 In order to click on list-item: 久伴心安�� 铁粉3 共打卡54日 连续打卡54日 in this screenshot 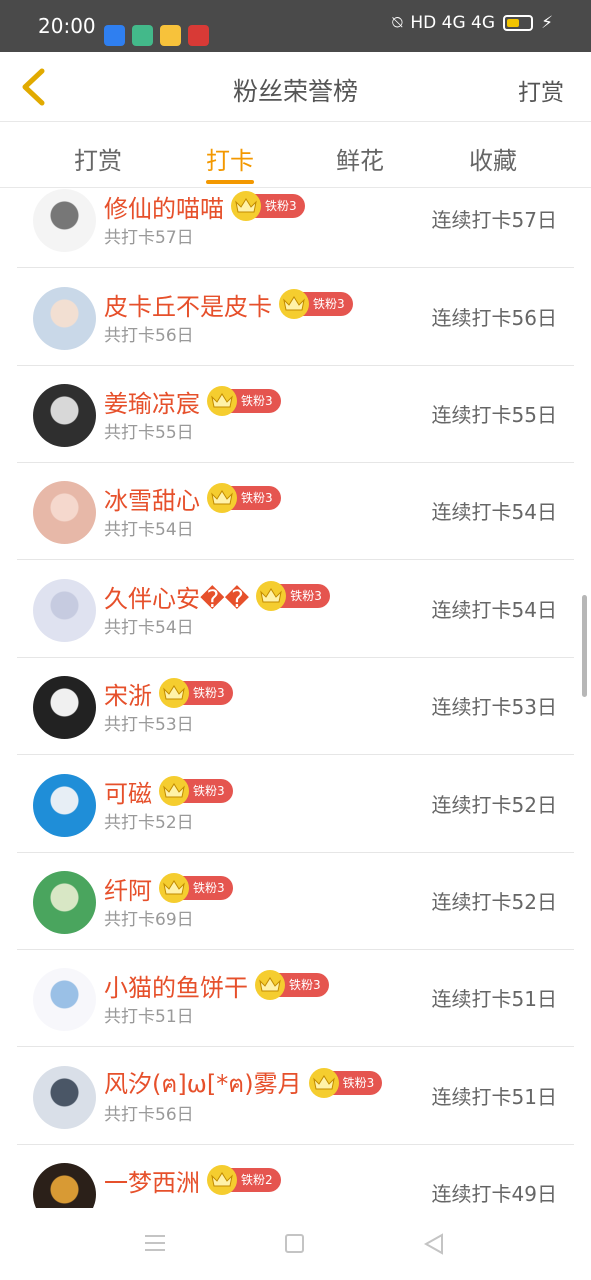, I will do `click(295, 609)`.